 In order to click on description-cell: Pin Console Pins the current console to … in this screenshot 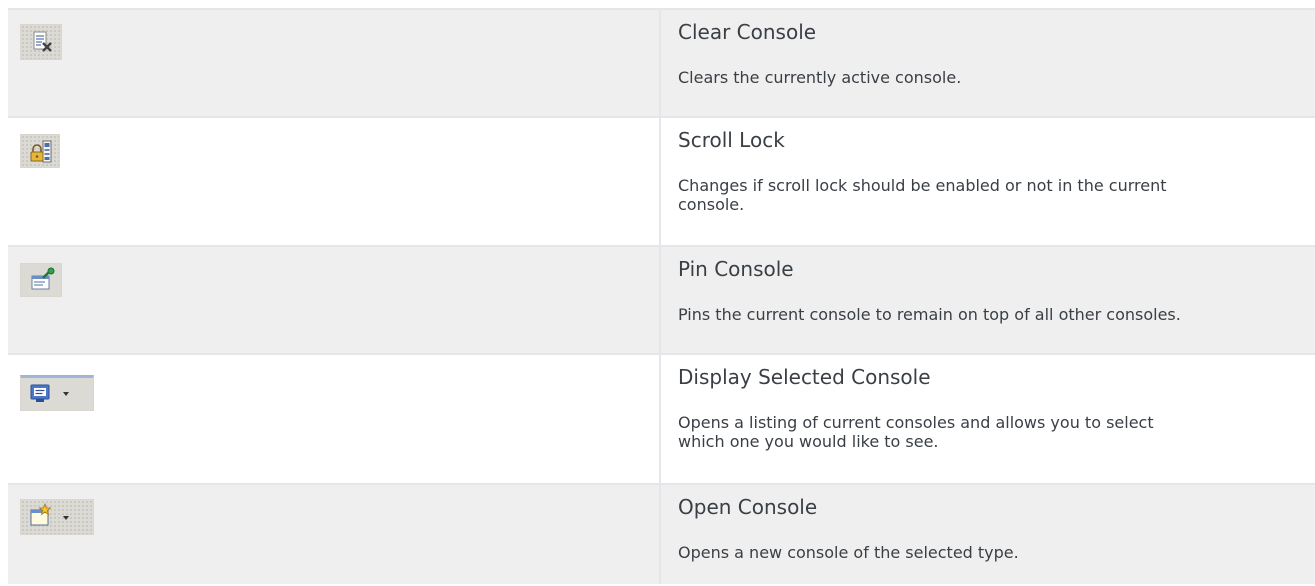, I will do `click(988, 300)`.